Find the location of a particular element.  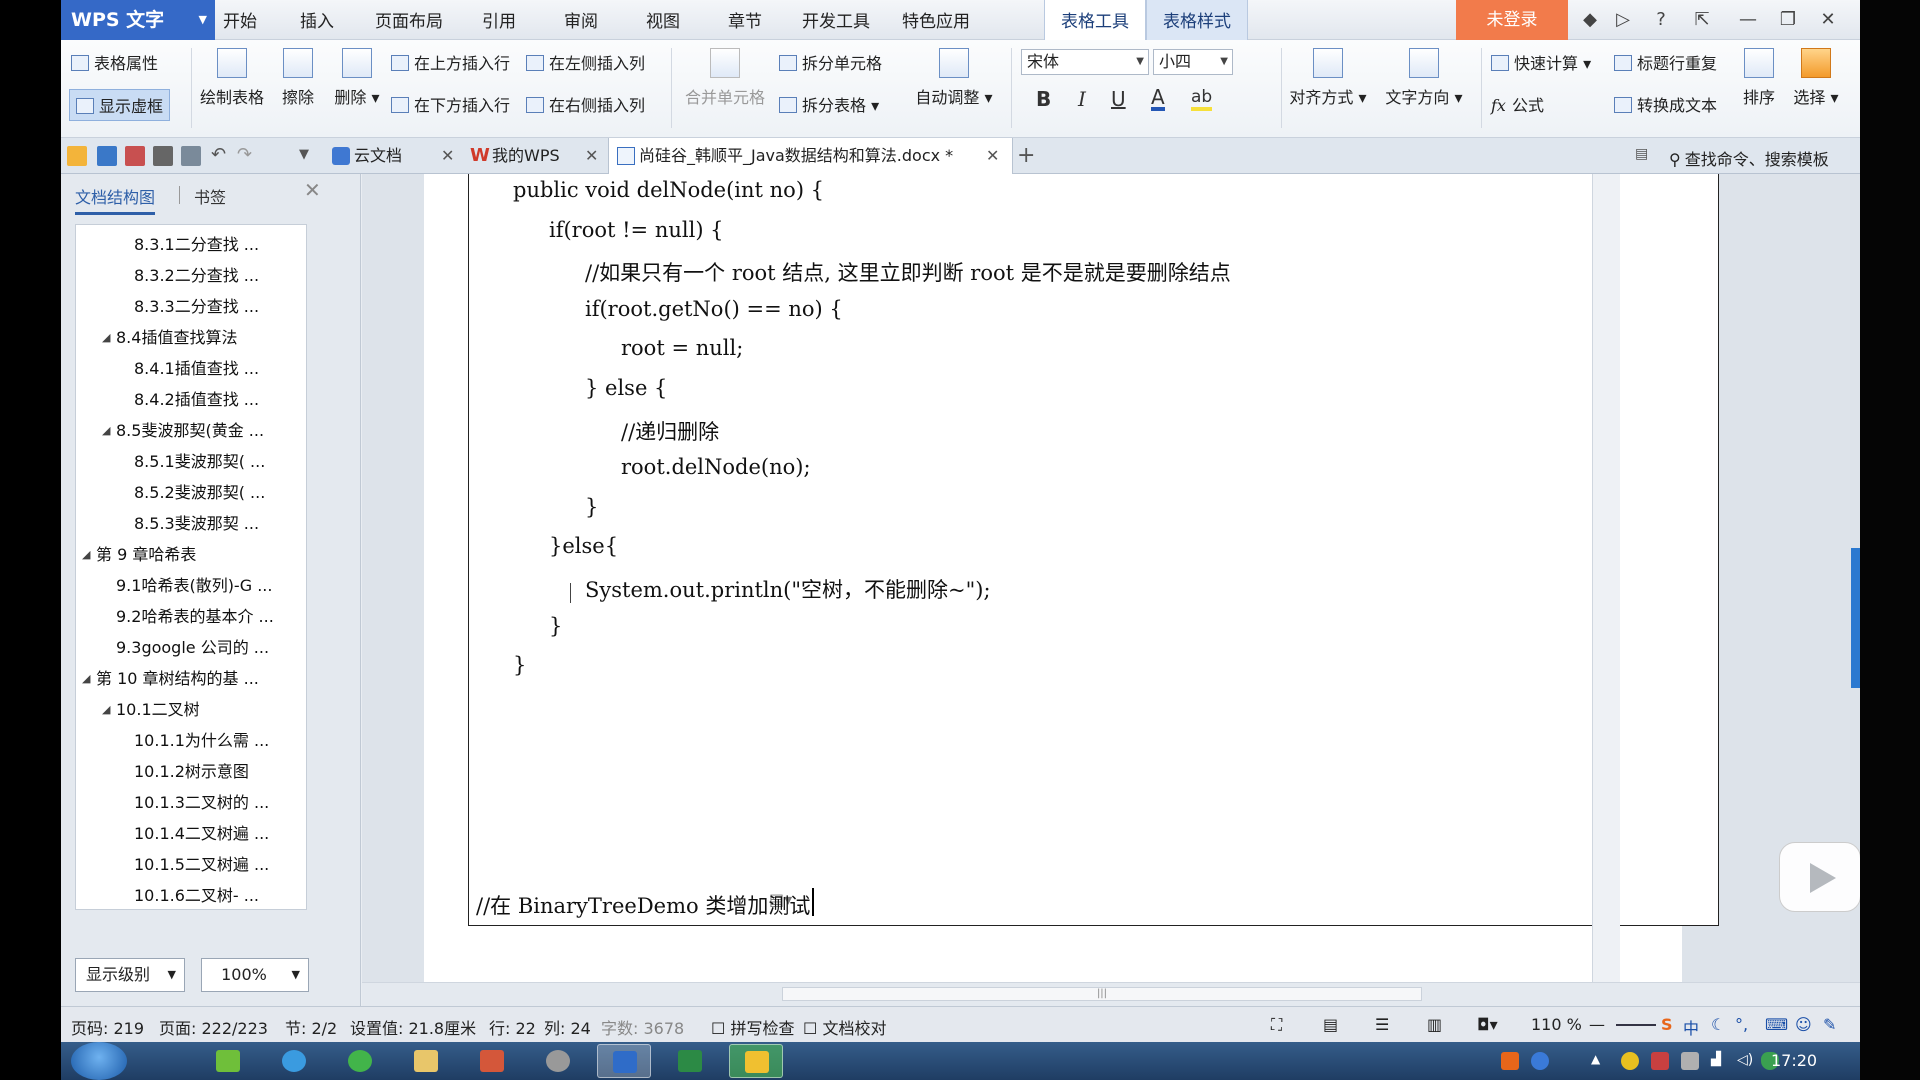

taskbar-app-ie is located at coordinates (294, 1061).